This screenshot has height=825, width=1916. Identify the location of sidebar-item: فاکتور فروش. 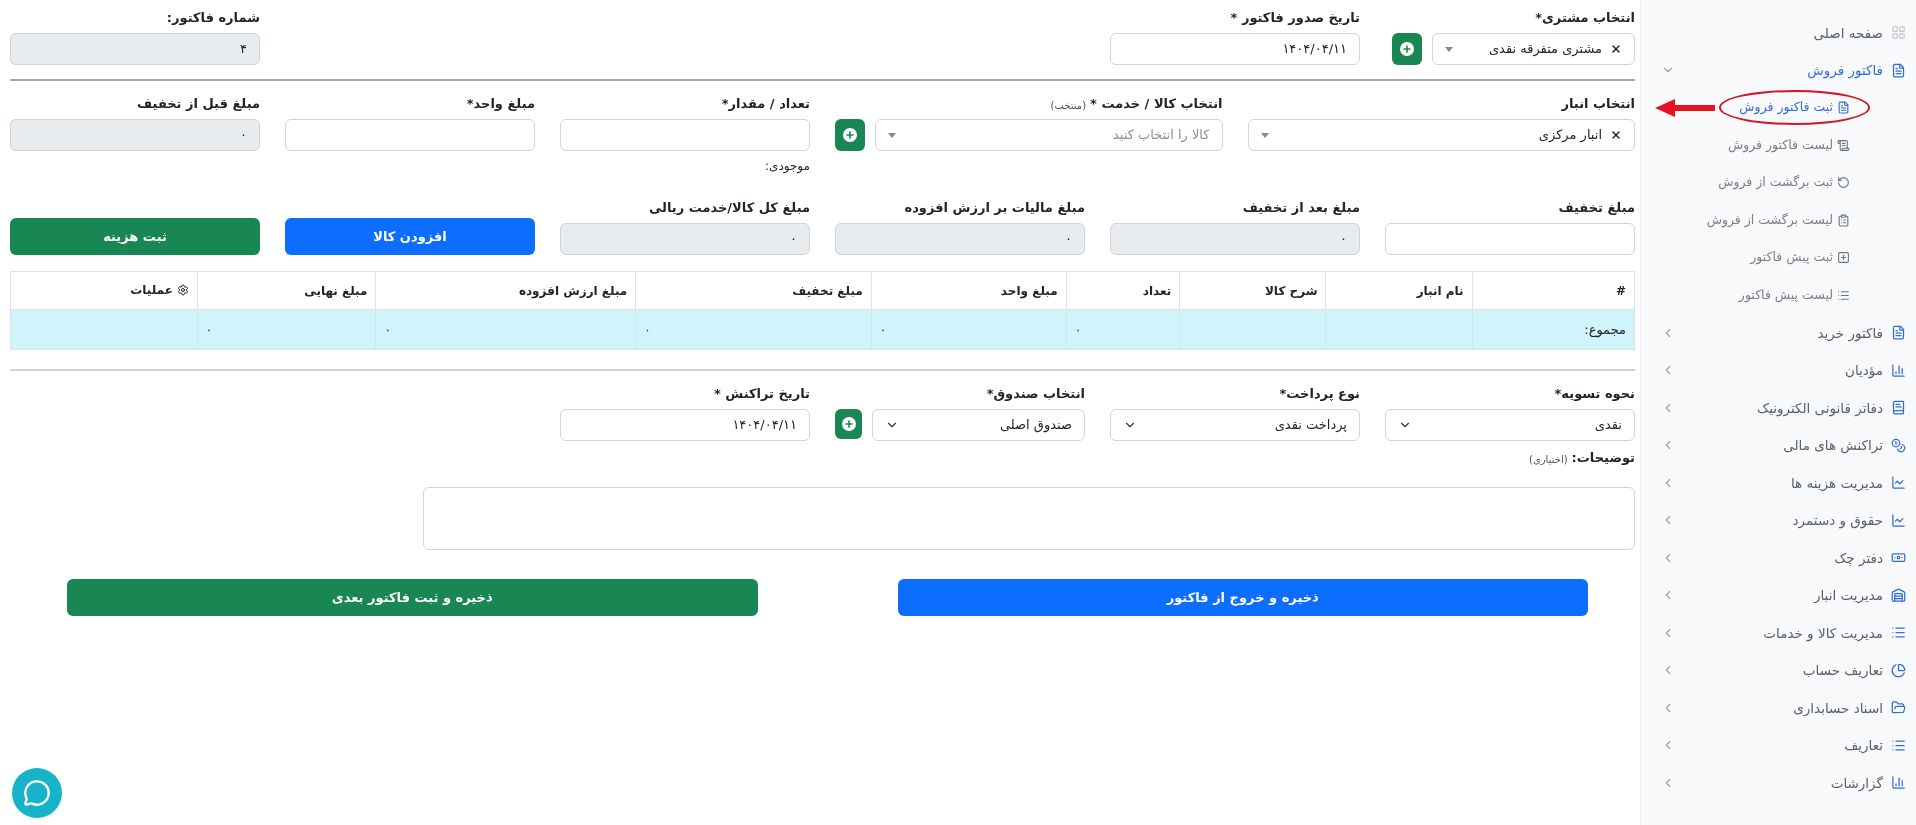
(1783, 70).